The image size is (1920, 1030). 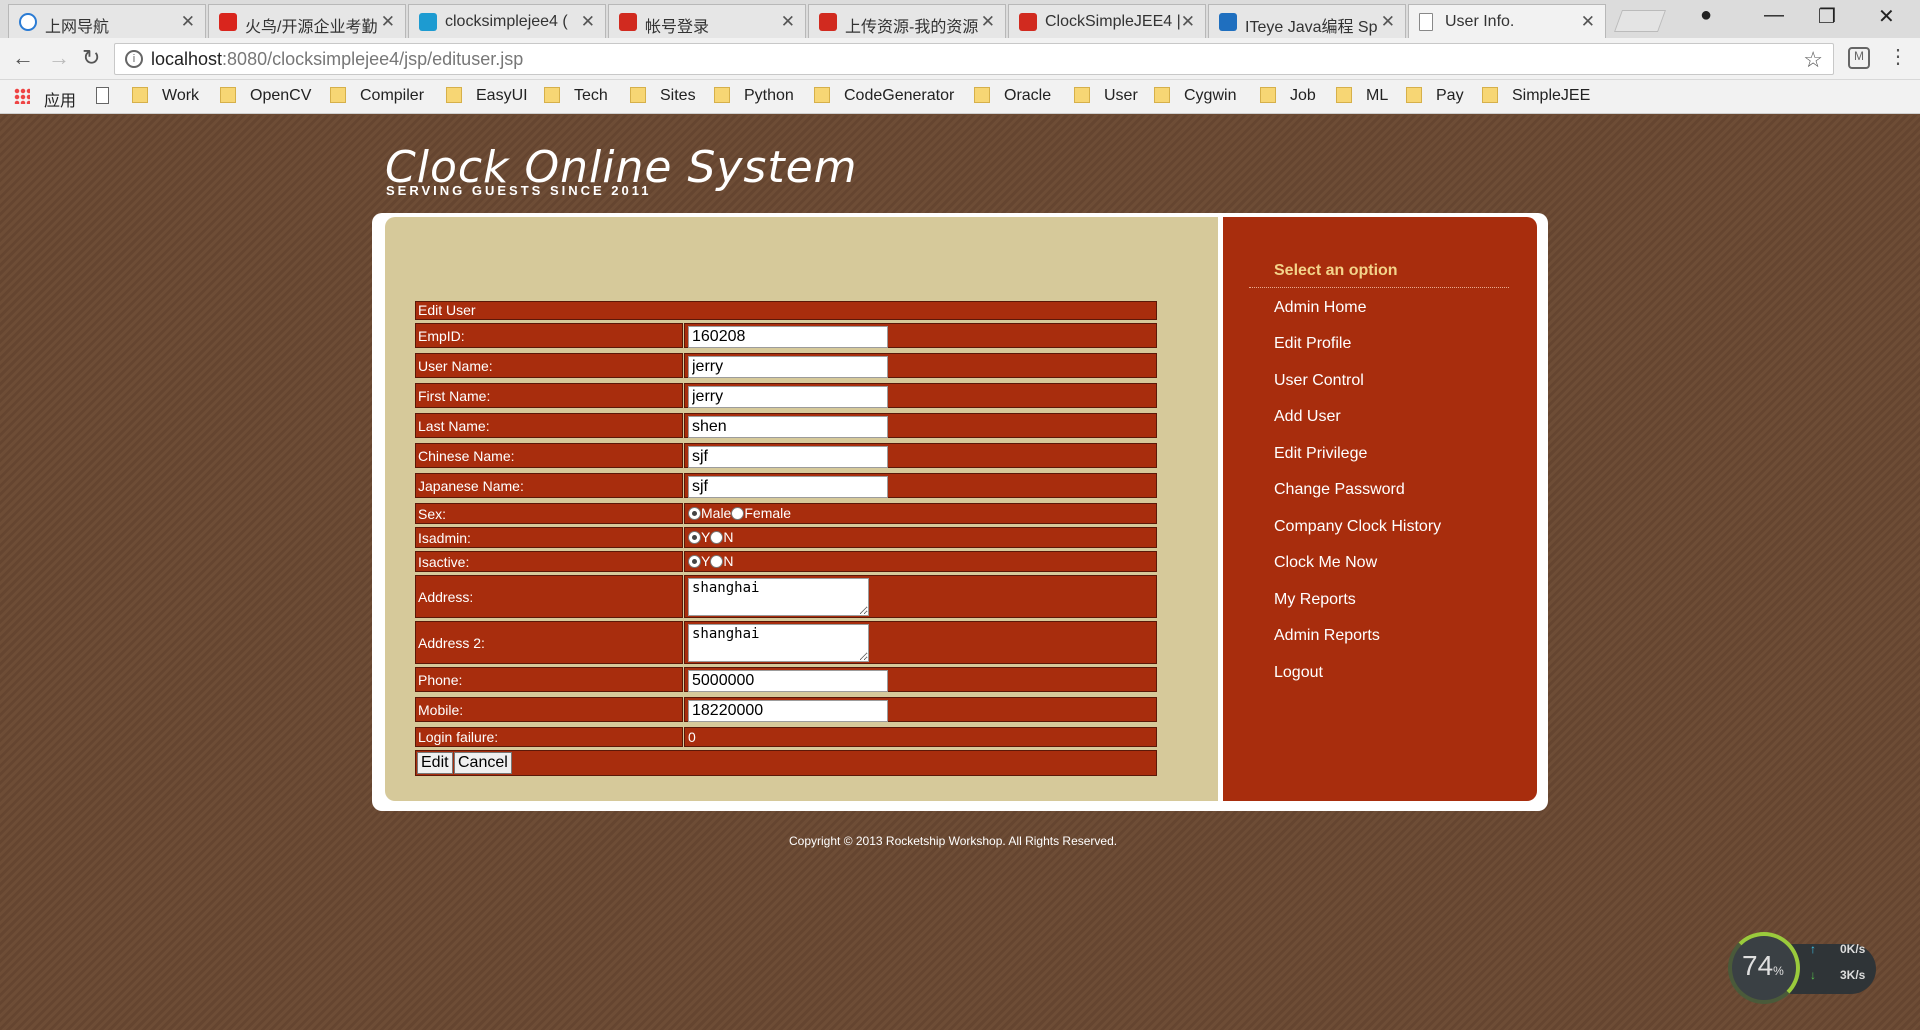 What do you see at coordinates (1298, 673) in the screenshot?
I see `menu-item-logout: Logout` at bounding box center [1298, 673].